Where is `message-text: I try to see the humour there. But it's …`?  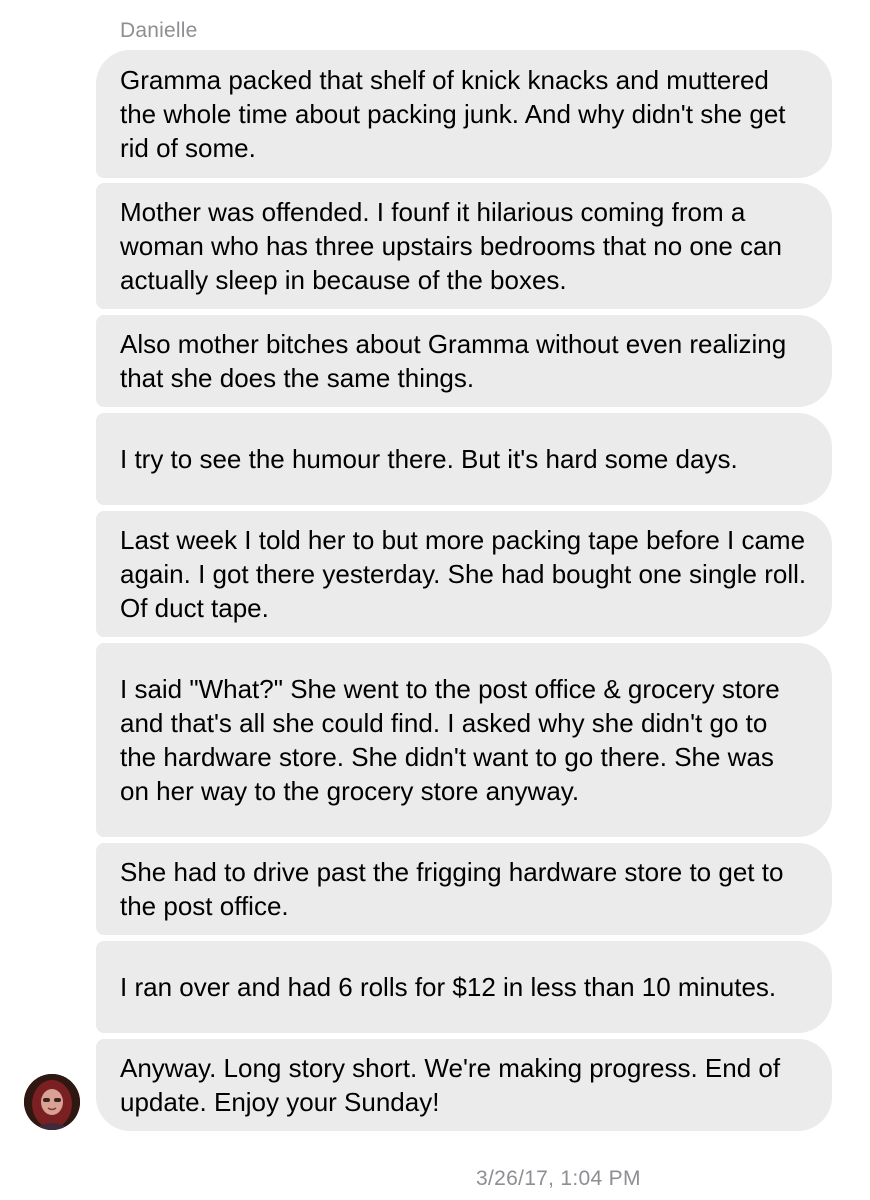
message-text: I try to see the humour there. But it's … is located at coordinates (429, 459).